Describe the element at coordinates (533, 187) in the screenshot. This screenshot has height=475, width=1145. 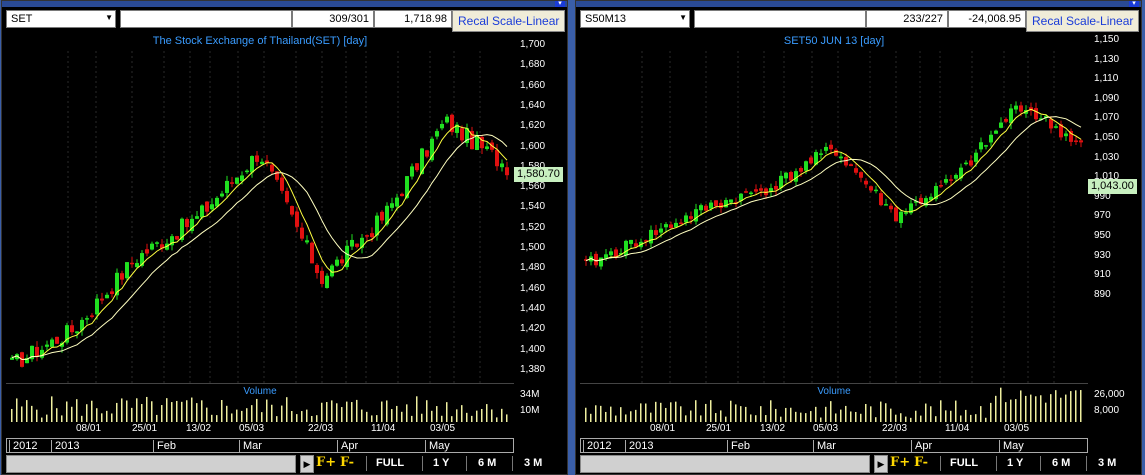
I see `y-tick-label: 1,560` at that location.